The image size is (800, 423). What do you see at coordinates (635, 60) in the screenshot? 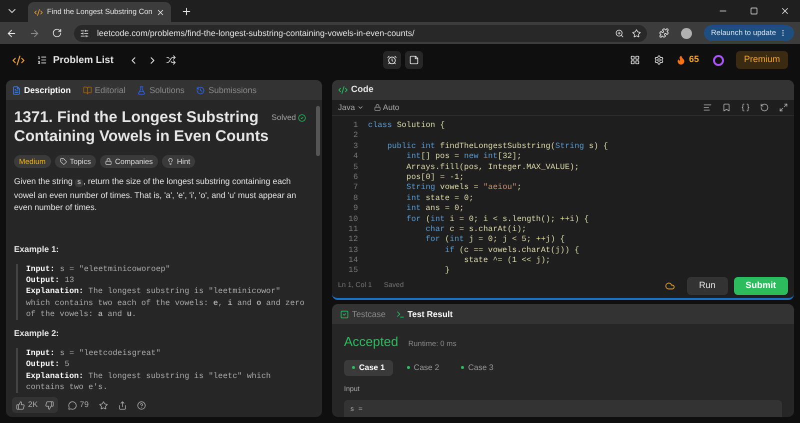
I see `layout-icon` at bounding box center [635, 60].